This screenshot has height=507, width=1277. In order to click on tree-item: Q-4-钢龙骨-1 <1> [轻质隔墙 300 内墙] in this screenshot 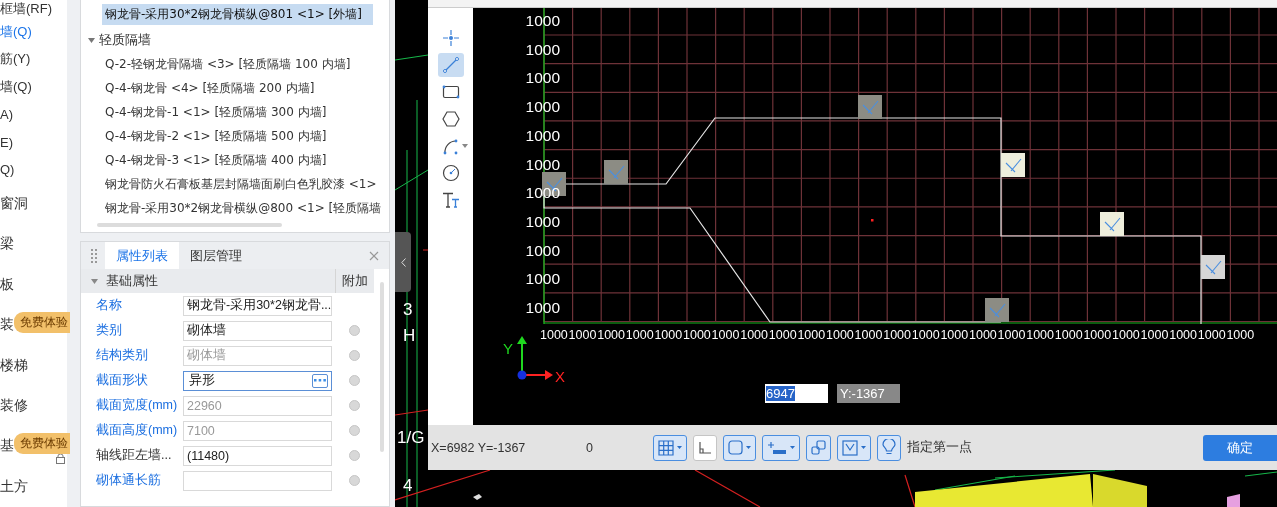, I will do `click(235, 112)`.